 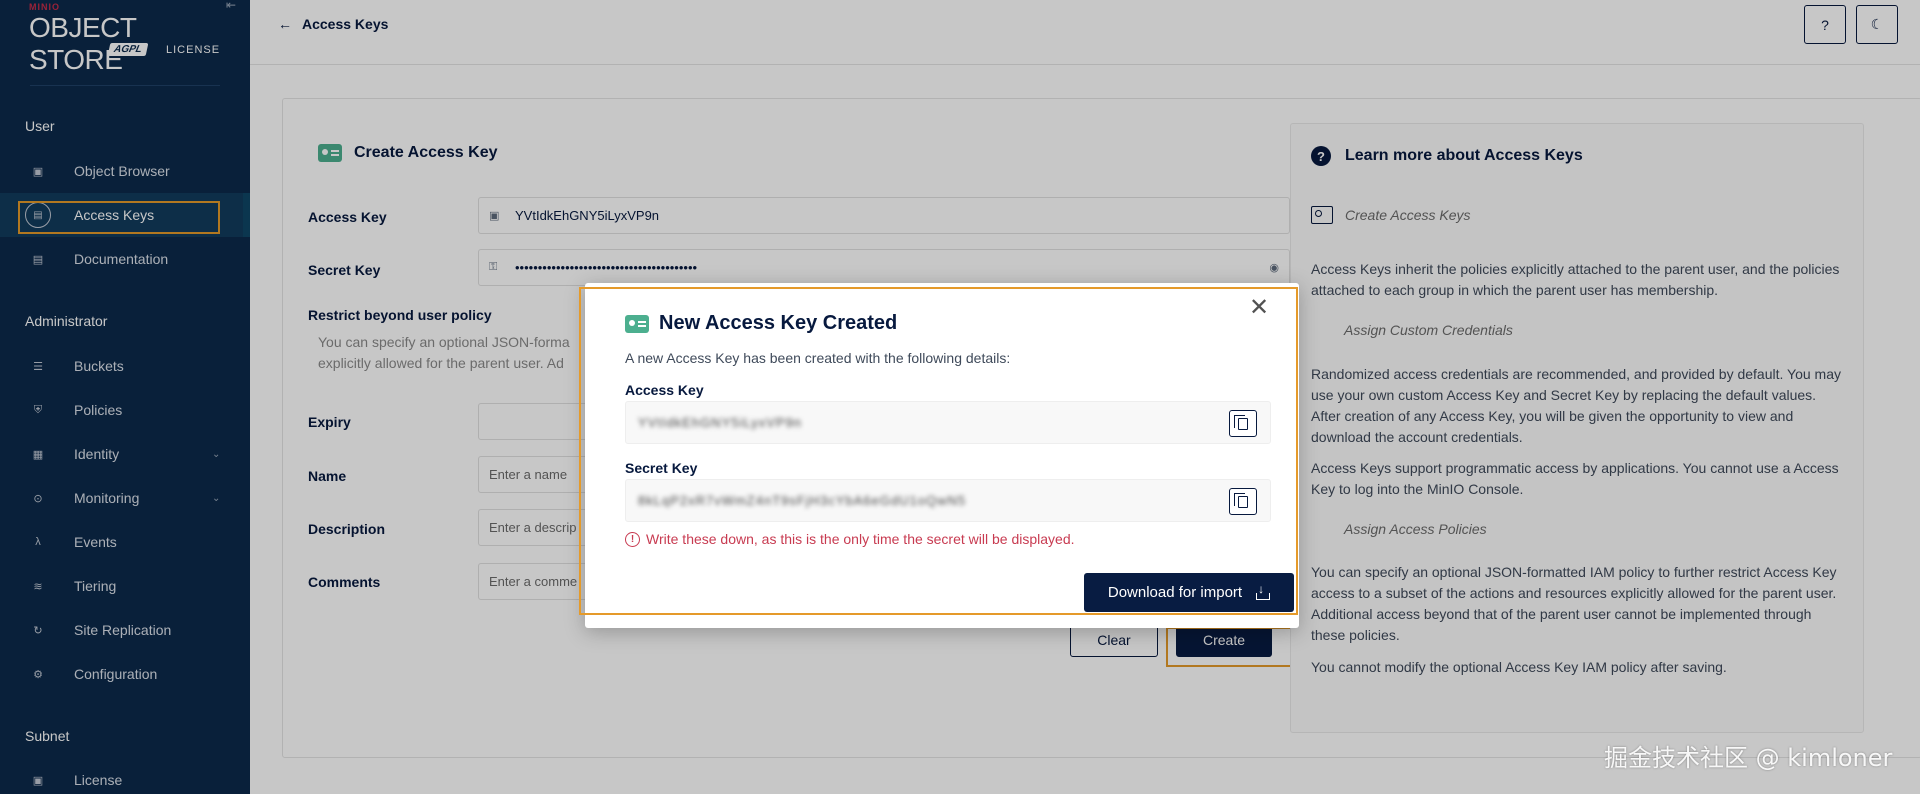 I want to click on watermark: 掘金技术社区 @ kimloner, so click(x=1748, y=758).